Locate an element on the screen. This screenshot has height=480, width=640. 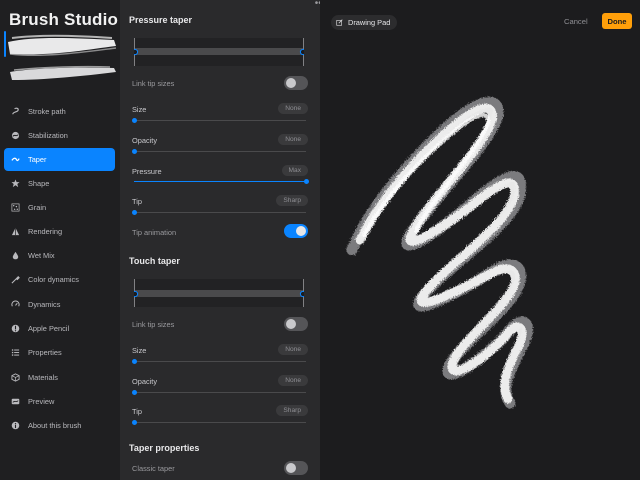
classic-taper-toggle is located at coordinates (296, 468).